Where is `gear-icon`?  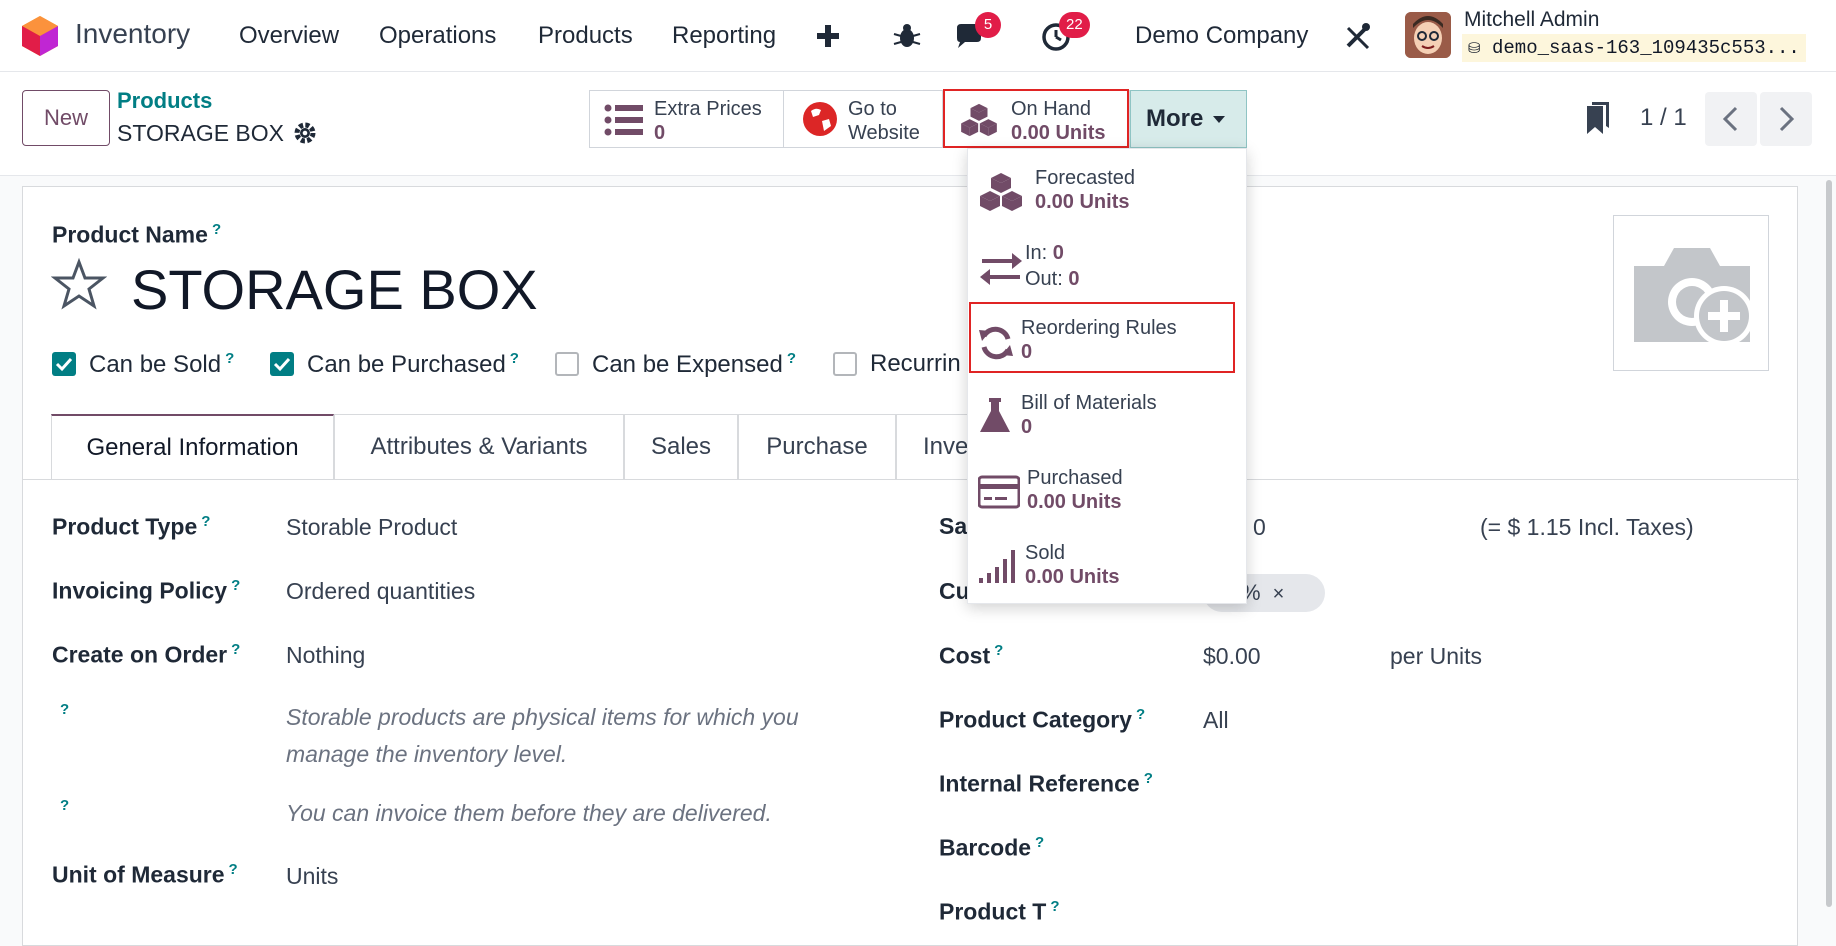
gear-icon is located at coordinates (305, 133).